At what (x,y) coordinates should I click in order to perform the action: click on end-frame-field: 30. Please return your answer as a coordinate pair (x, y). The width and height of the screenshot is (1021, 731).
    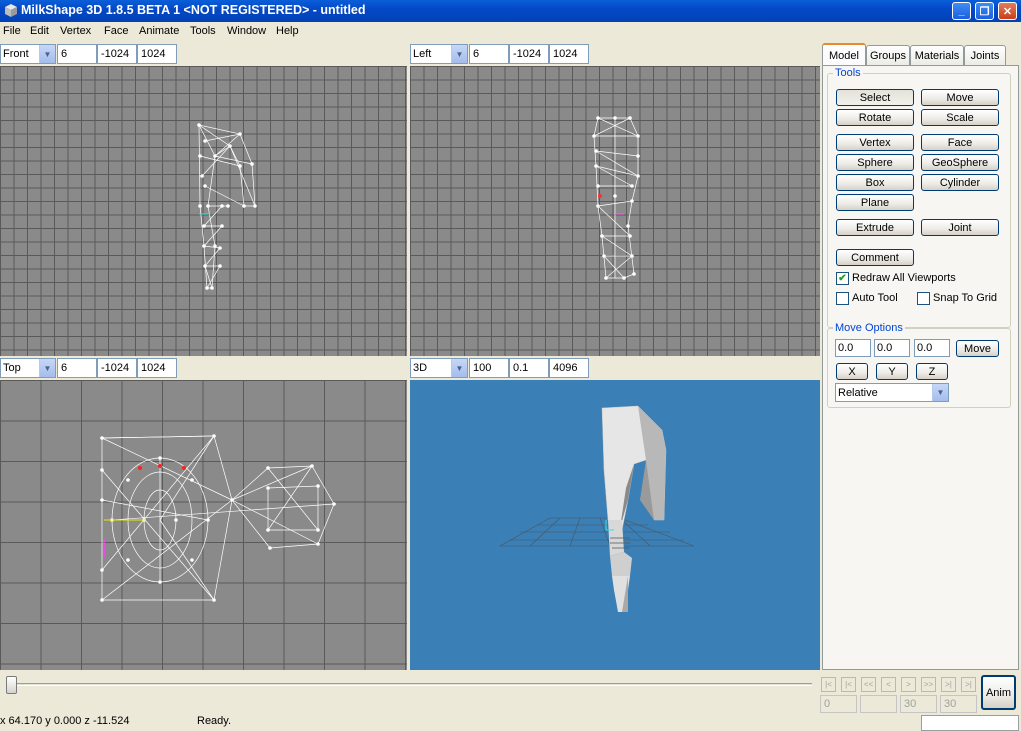
    Looking at the image, I should click on (918, 704).